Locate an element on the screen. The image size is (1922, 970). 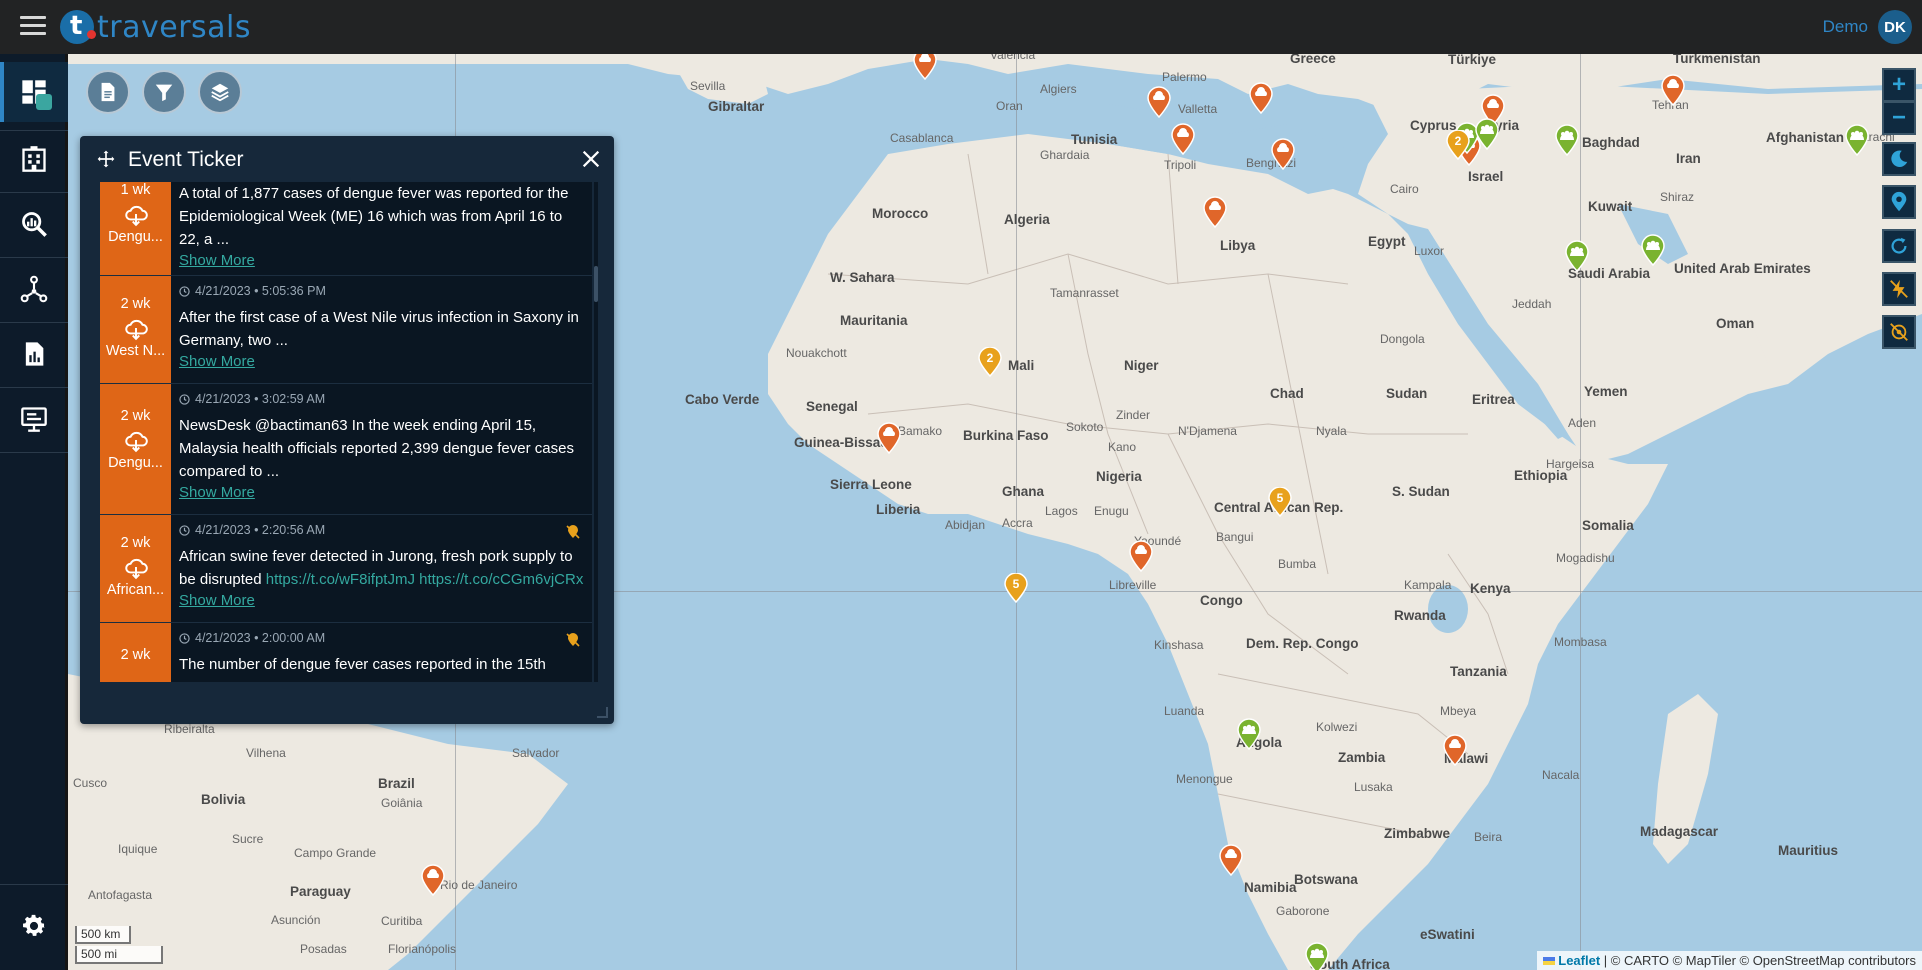
event-link: https://t.co/wF8ifptJmJ is located at coordinates (340, 579).